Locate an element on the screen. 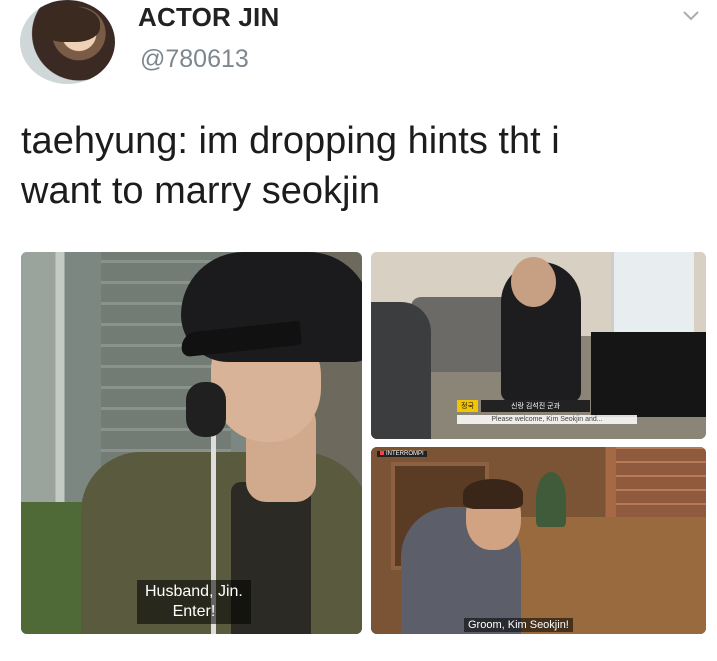  subtitle-left: Husband, Jin. Enter! is located at coordinates (194, 602).